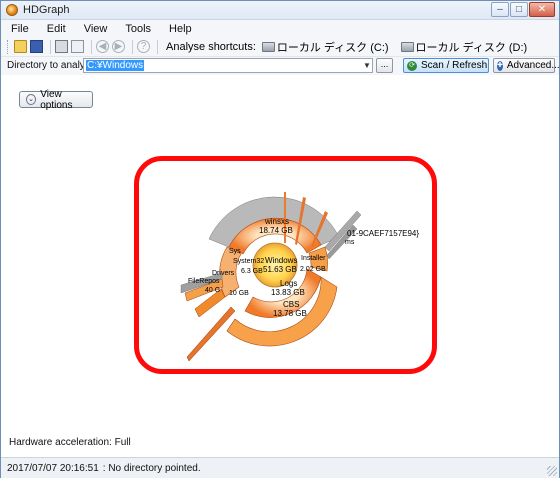 Image resolution: width=560 pixels, height=478 pixels. I want to click on drive-d-label: ローカル ディスク (D:), so click(471, 47).